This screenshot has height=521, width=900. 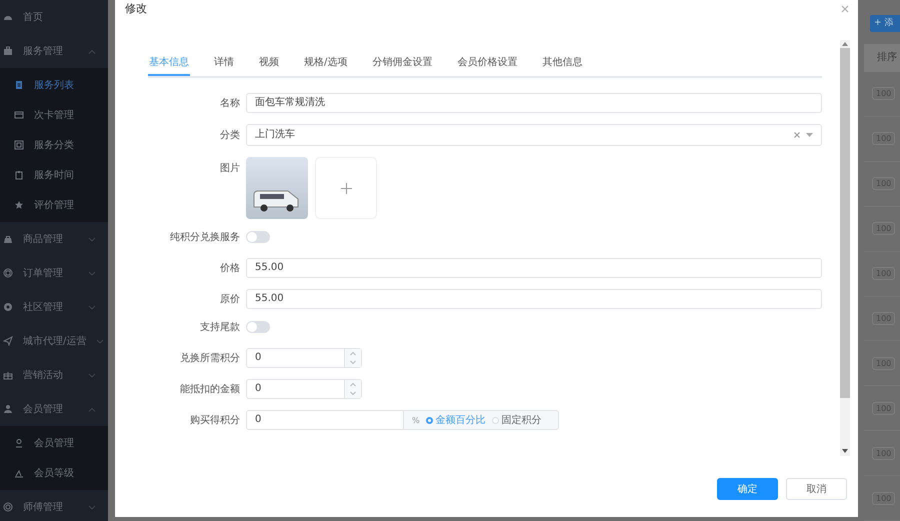 What do you see at coordinates (19, 115) in the screenshot?
I see `card-icon` at bounding box center [19, 115].